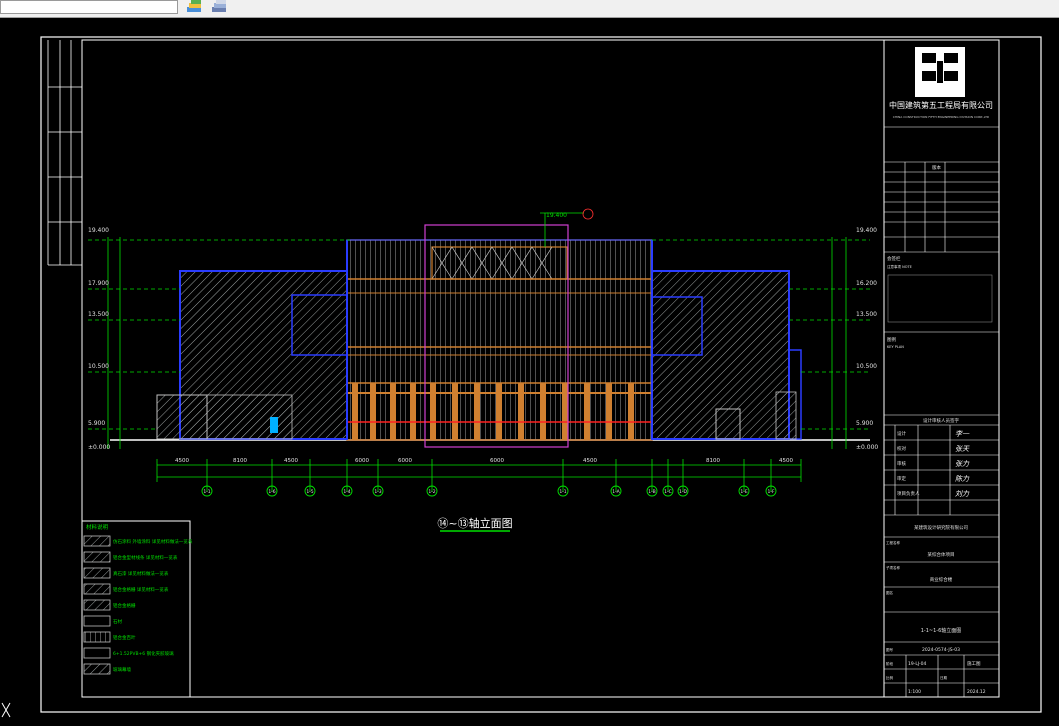 Image resolution: width=1059 pixels, height=726 pixels. I want to click on dim-8: 8100, so click(713, 461).